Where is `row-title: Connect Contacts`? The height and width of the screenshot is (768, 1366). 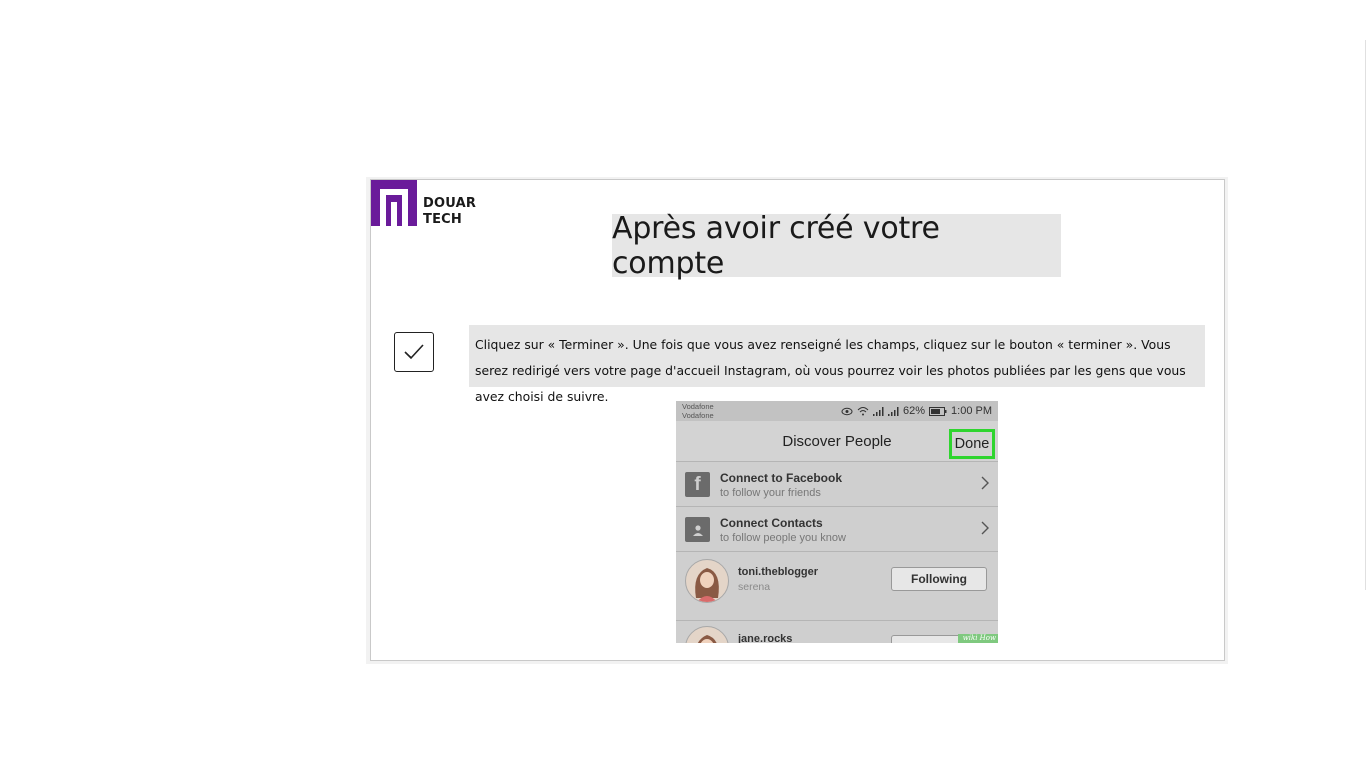 row-title: Connect Contacts is located at coordinates (771, 523).